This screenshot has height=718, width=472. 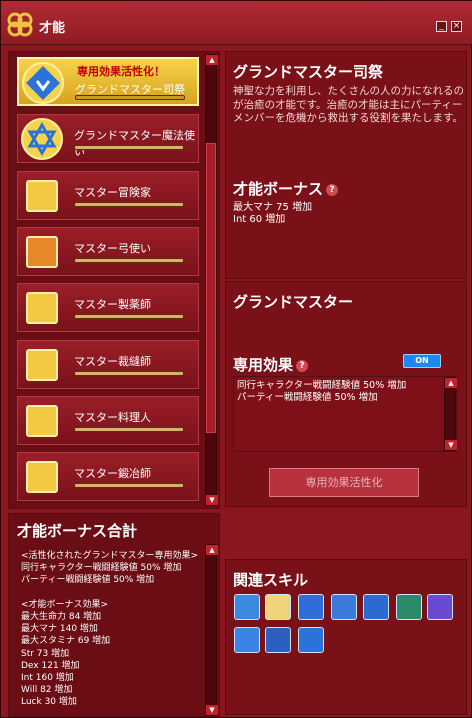 What do you see at coordinates (322, 385) in the screenshot?
I see `effect-line: 同行キャラクター戦闘経験値 50% 増加` at bounding box center [322, 385].